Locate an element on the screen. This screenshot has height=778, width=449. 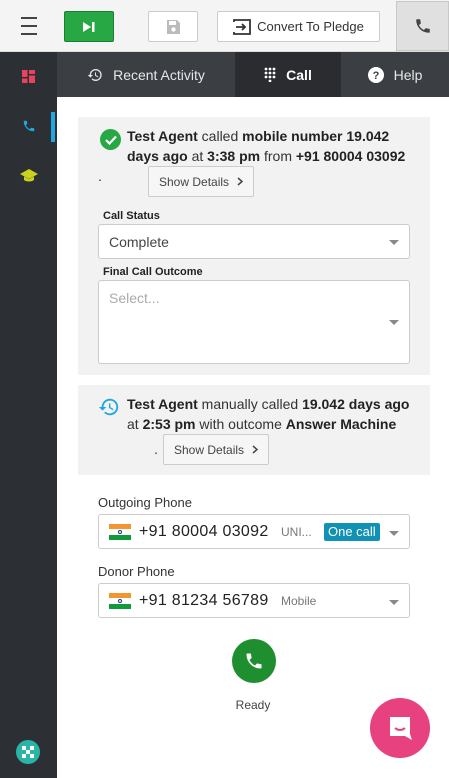
convert-to-pledge-button: Convert To Pledge is located at coordinates (298, 26).